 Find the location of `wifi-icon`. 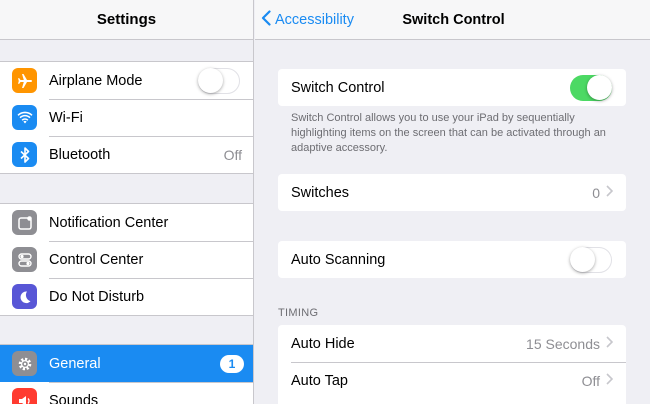

wifi-icon is located at coordinates (24, 117).